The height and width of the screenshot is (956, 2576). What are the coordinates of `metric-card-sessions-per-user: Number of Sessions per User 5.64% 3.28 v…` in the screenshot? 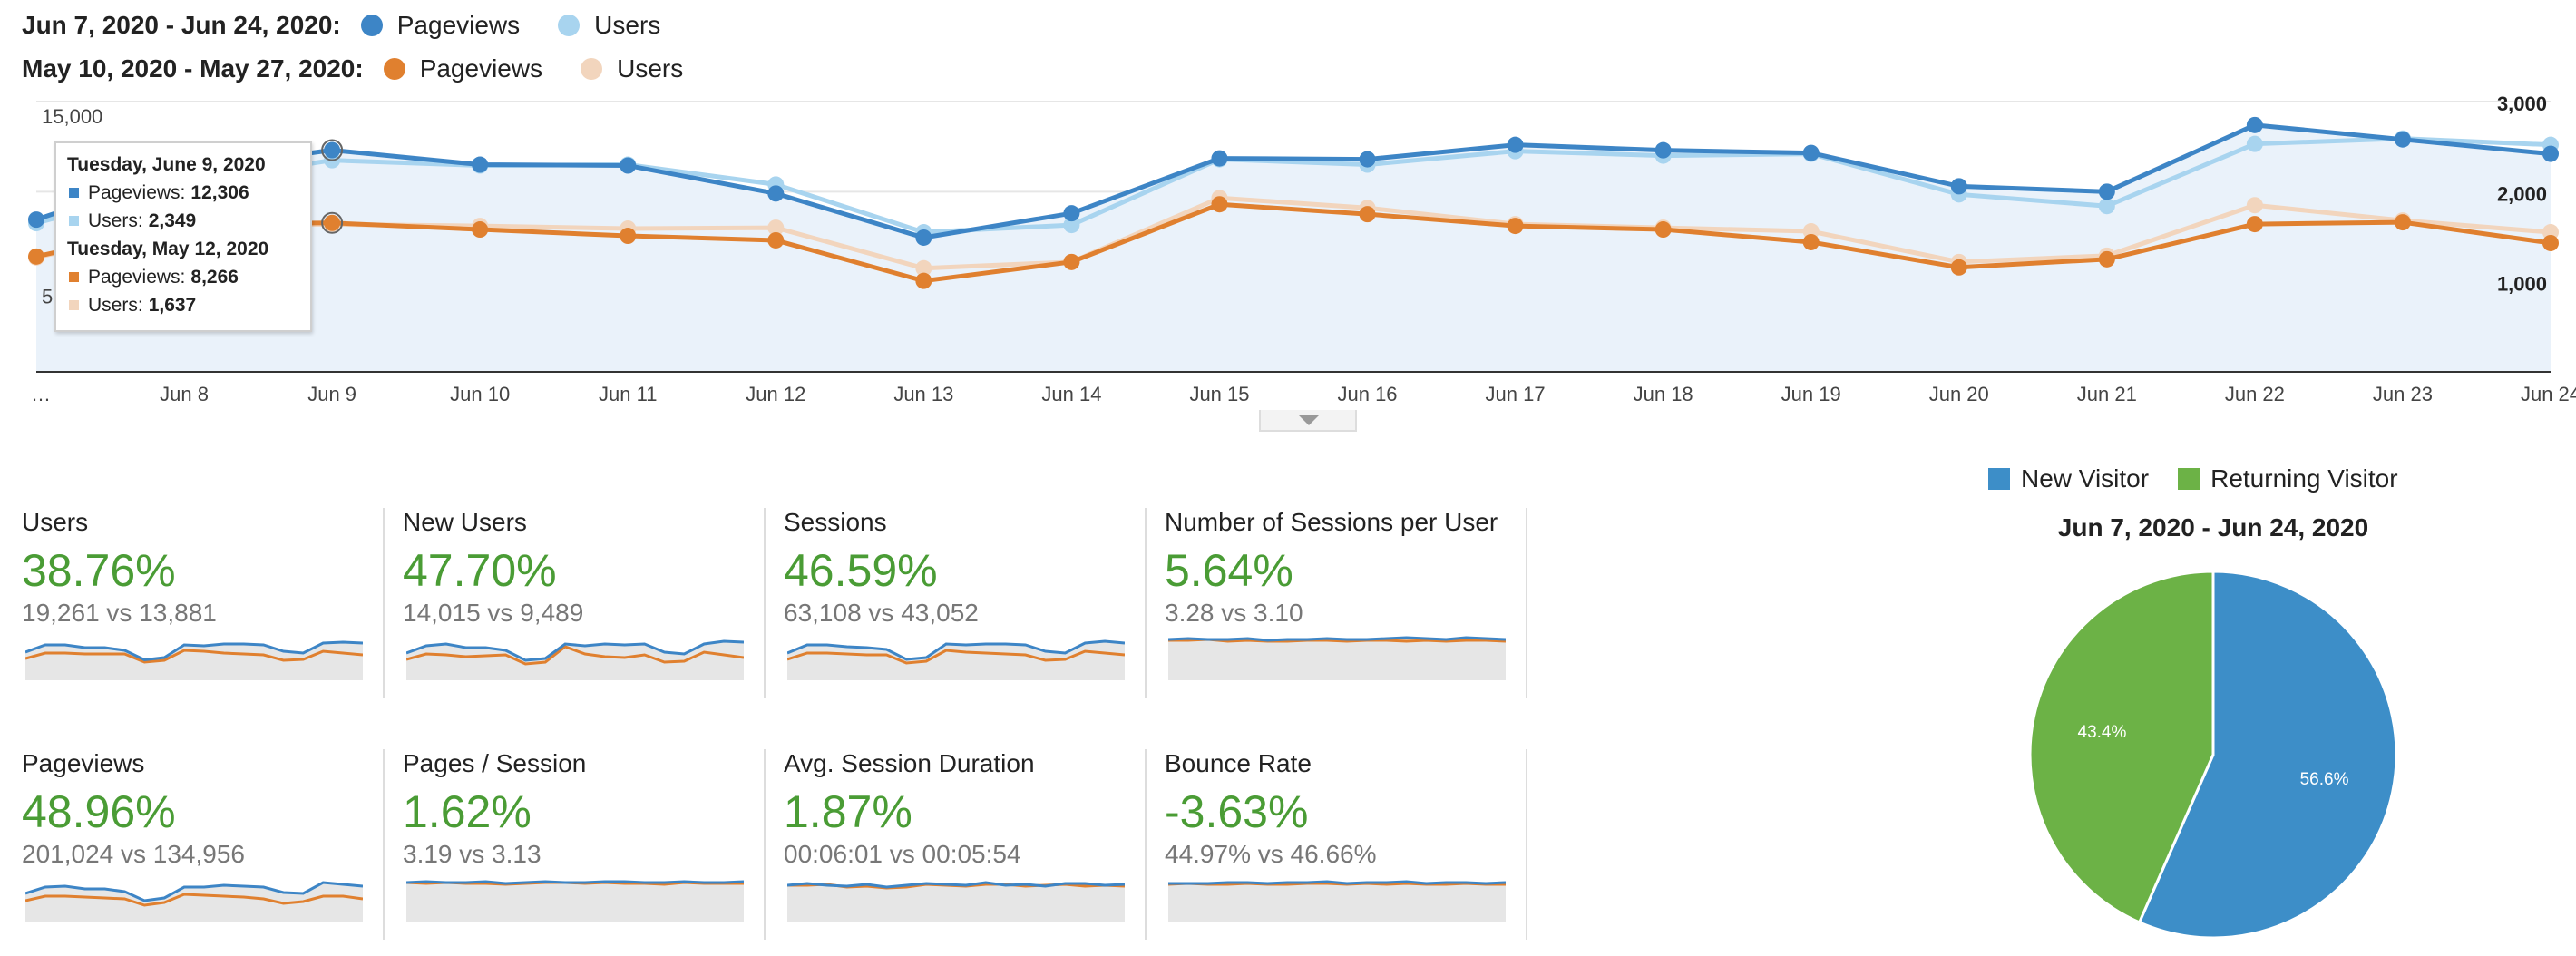 It's located at (1355, 603).